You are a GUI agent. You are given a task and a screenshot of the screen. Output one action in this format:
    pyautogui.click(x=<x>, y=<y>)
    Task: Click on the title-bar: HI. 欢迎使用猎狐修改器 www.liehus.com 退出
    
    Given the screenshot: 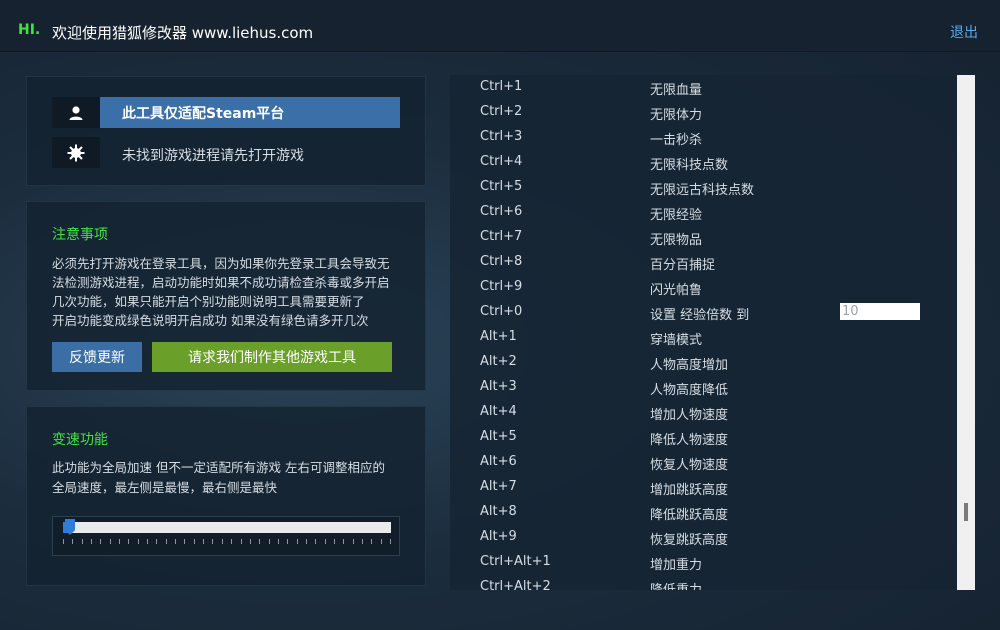 What is the action you would take?
    pyautogui.click(x=500, y=26)
    